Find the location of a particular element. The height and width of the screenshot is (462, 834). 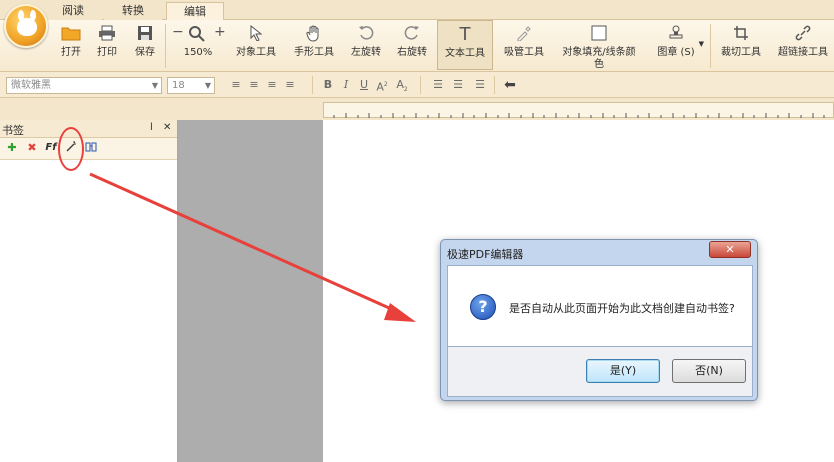

hand-tool-label: 手形工具 is located at coordinates (314, 52).